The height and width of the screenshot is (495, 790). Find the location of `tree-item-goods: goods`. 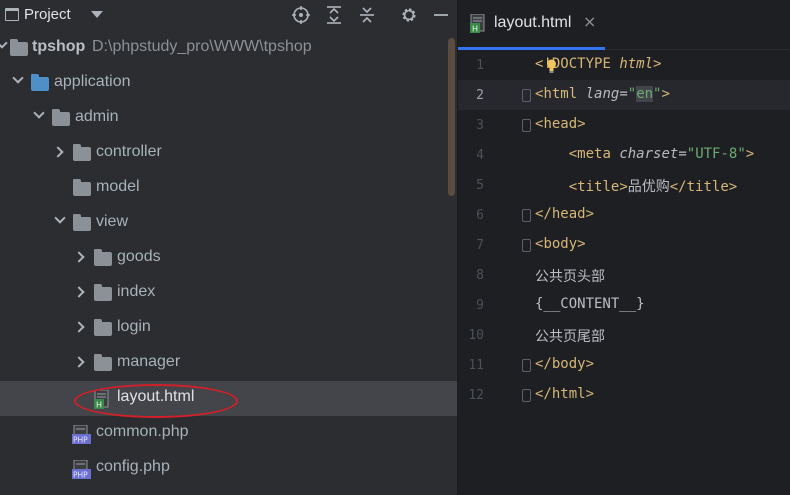

tree-item-goods: goods is located at coordinates (228, 258).